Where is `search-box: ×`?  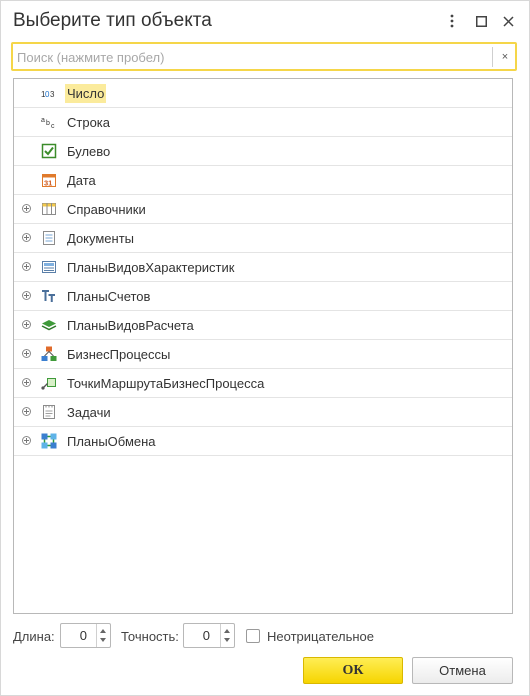 search-box: × is located at coordinates (264, 56).